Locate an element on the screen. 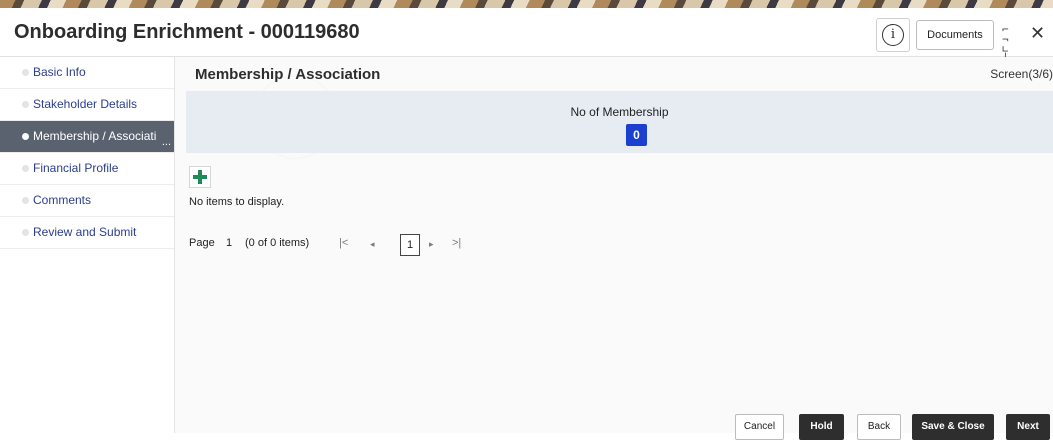  sidebar-item-label: Membership / Associati is located at coordinates (95, 136).